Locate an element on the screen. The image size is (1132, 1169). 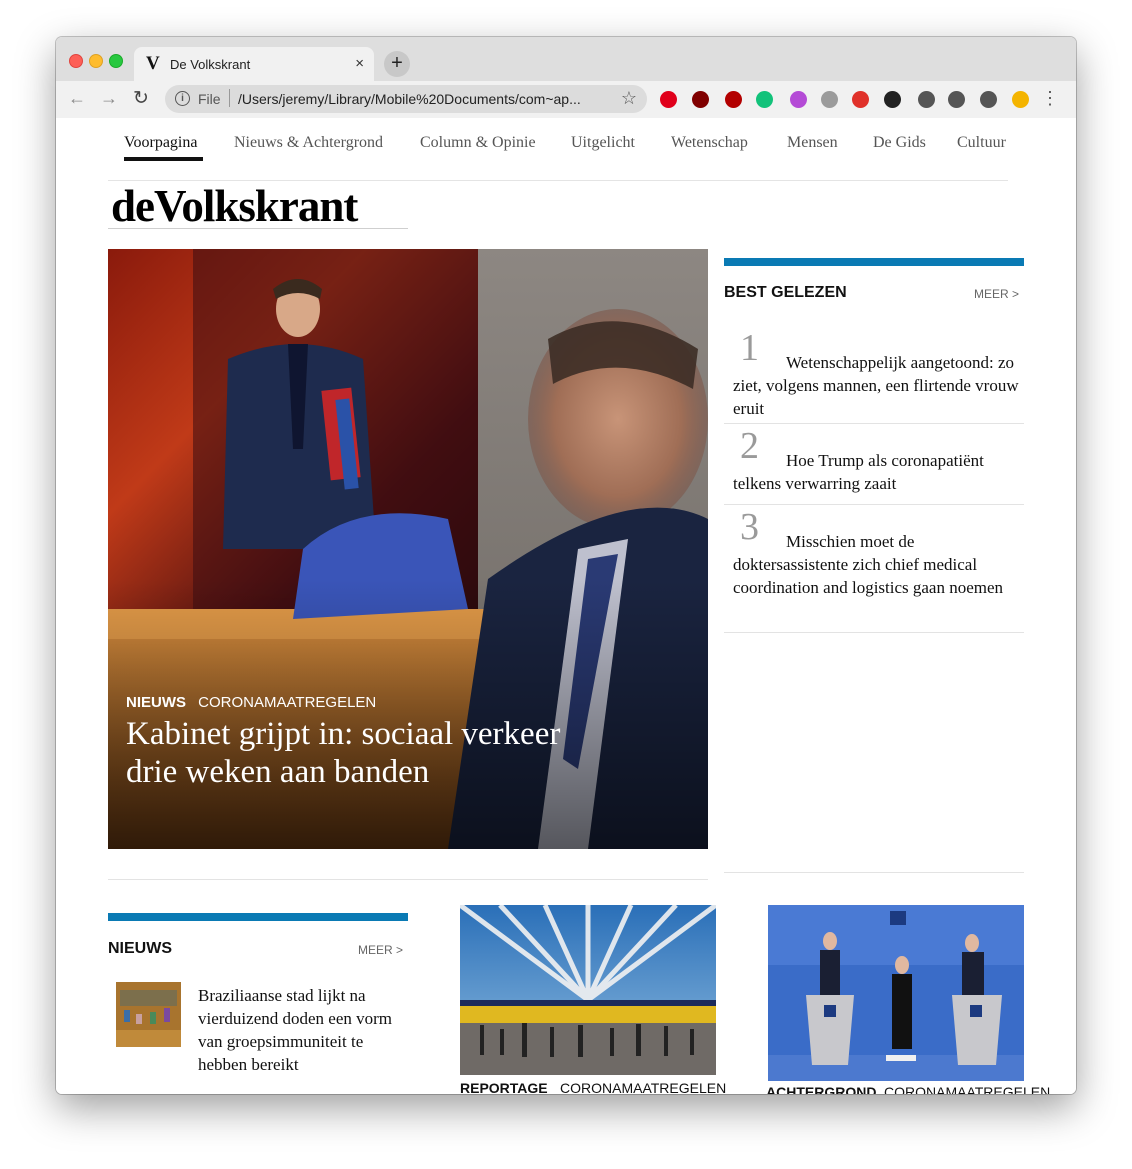
opera-icon is located at coordinates (668, 99).